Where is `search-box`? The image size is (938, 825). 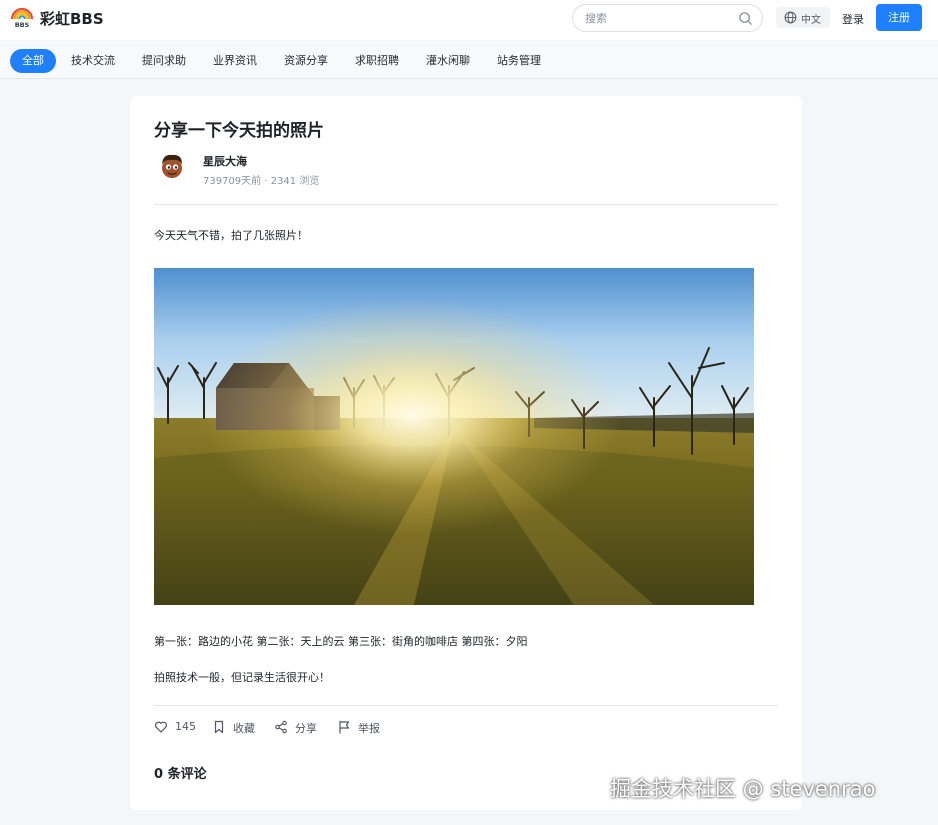 search-box is located at coordinates (667, 18).